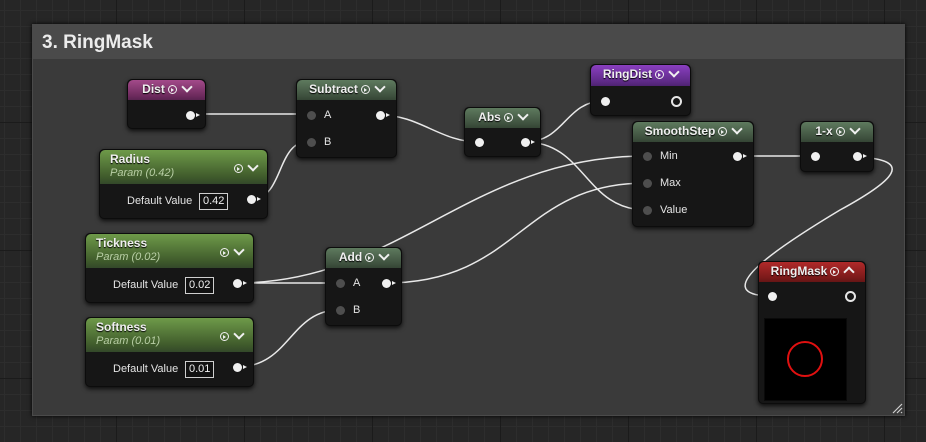  I want to click on radius-default-label: Default Value, so click(160, 201).